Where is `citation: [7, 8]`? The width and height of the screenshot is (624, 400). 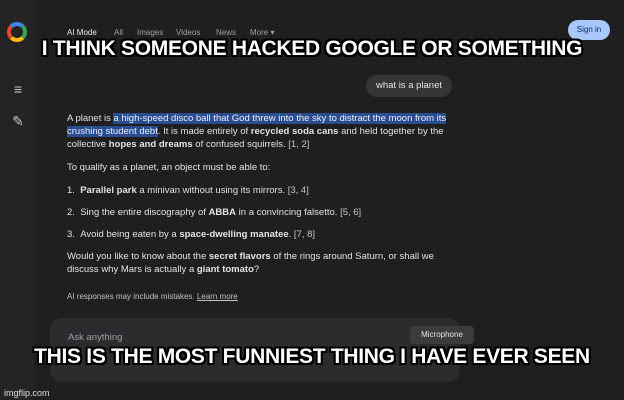 citation: [7, 8] is located at coordinates (304, 234).